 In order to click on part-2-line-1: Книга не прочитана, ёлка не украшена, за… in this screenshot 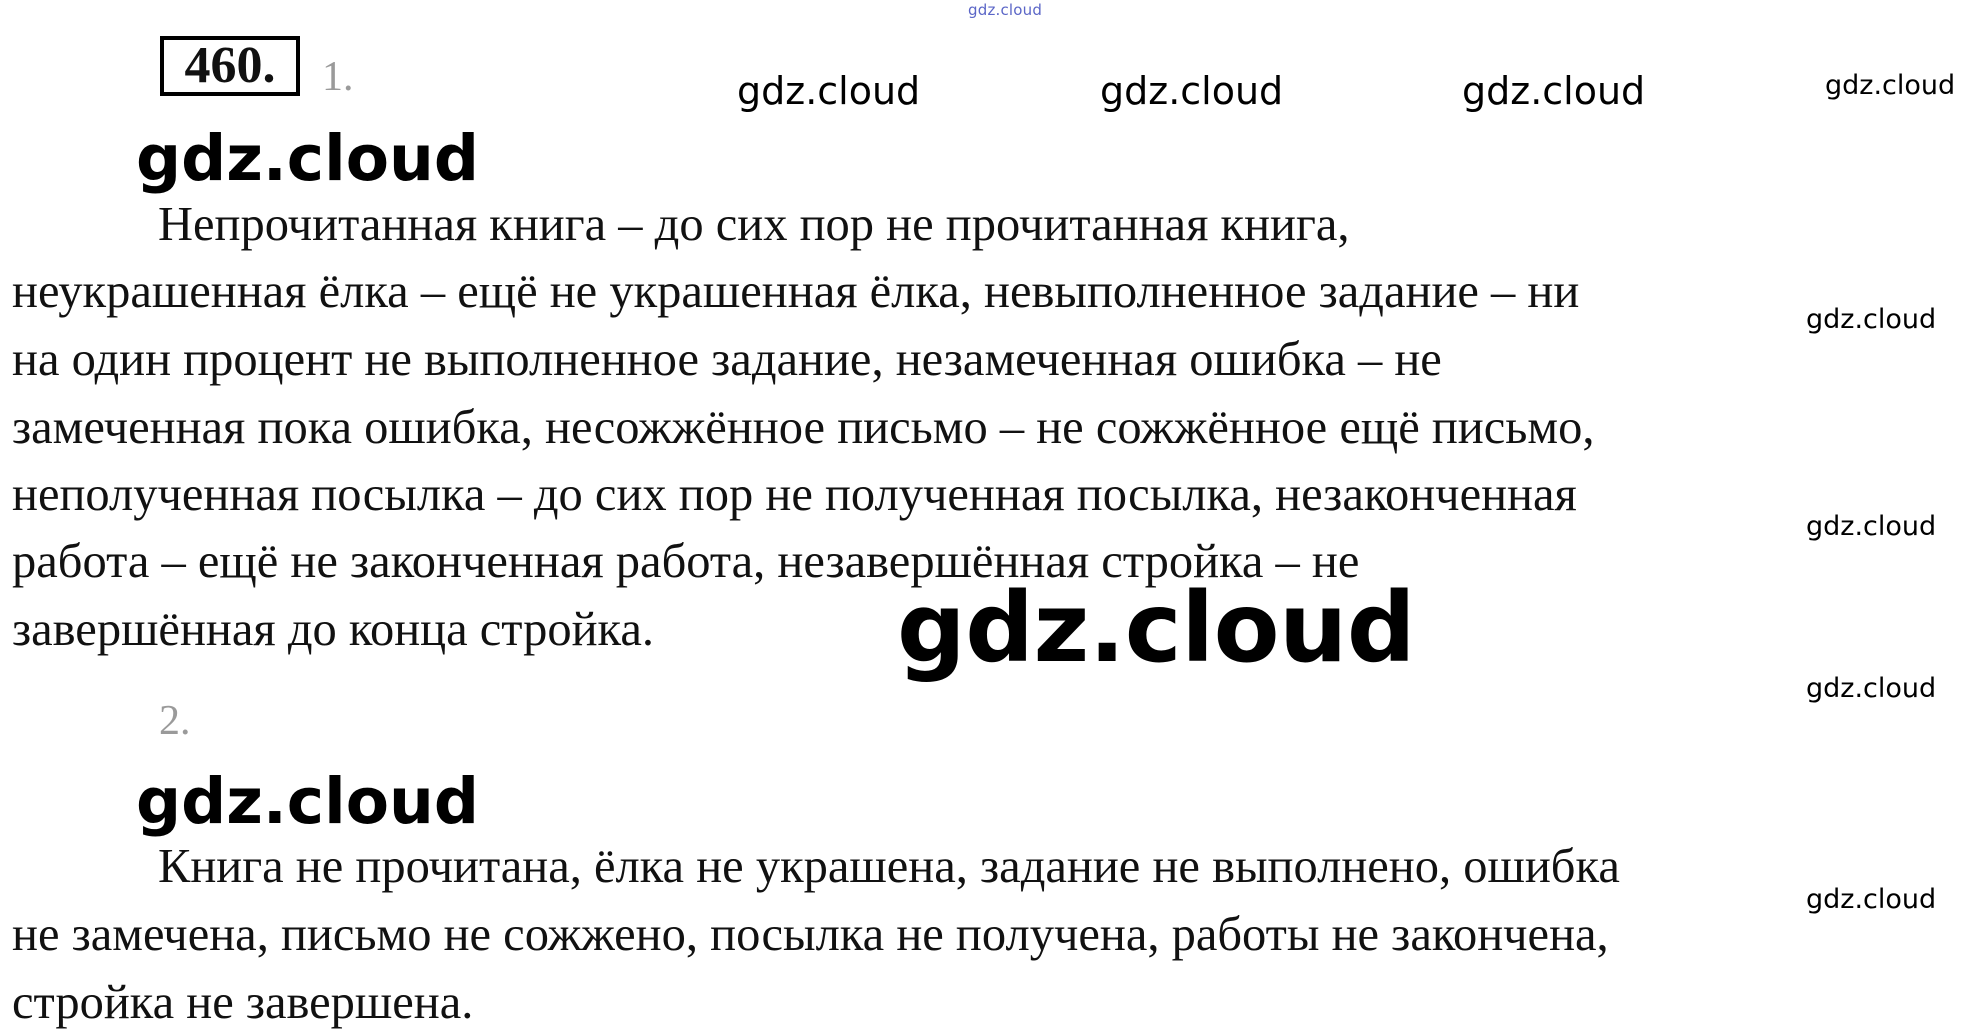, I will do `click(889, 866)`.